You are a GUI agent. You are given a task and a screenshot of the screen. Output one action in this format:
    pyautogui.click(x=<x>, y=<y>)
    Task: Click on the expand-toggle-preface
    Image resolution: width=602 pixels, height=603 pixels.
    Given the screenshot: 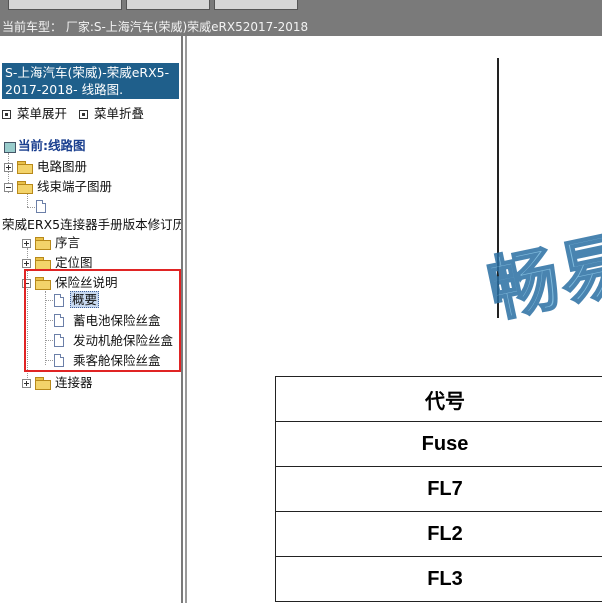 What is the action you would take?
    pyautogui.click(x=26, y=243)
    